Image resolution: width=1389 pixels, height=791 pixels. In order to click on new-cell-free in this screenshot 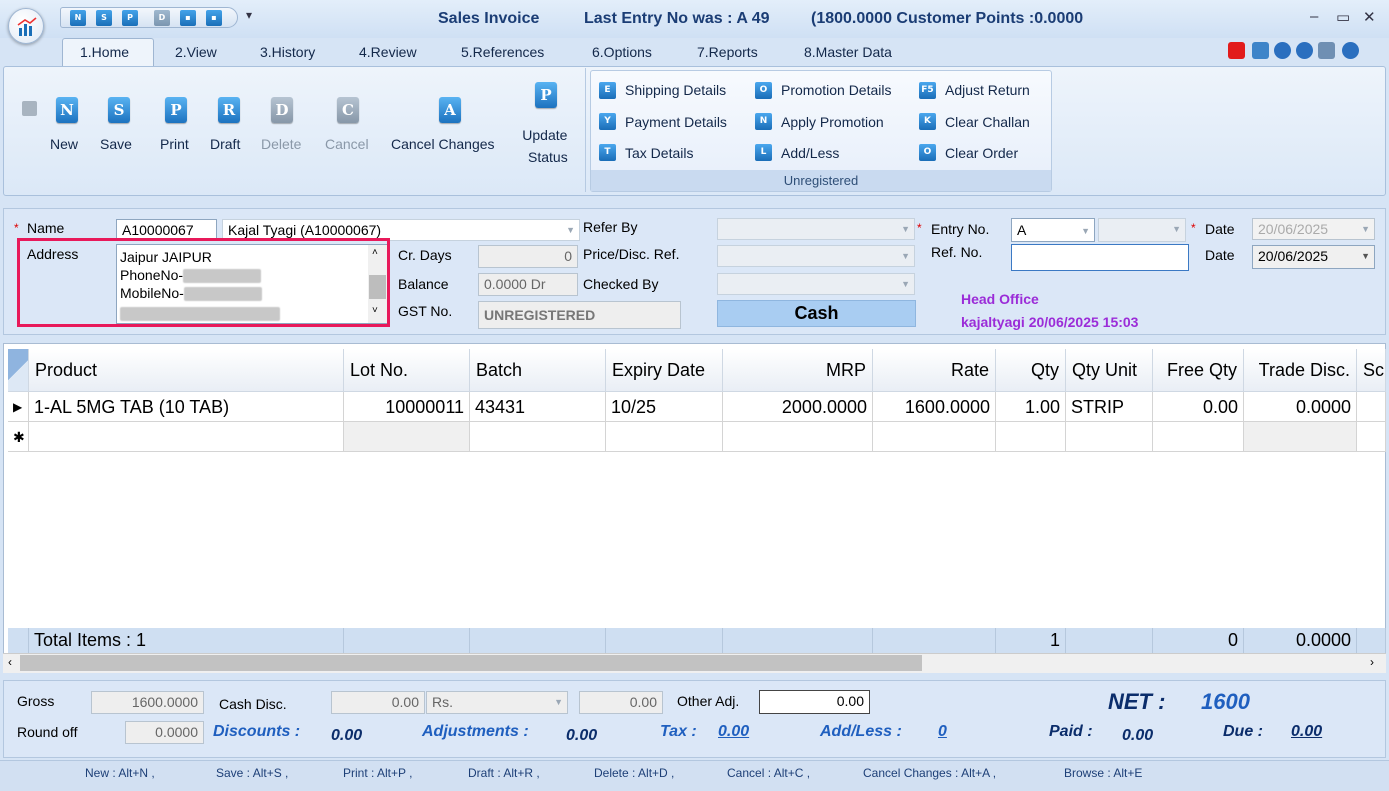, I will do `click(1198, 437)`.